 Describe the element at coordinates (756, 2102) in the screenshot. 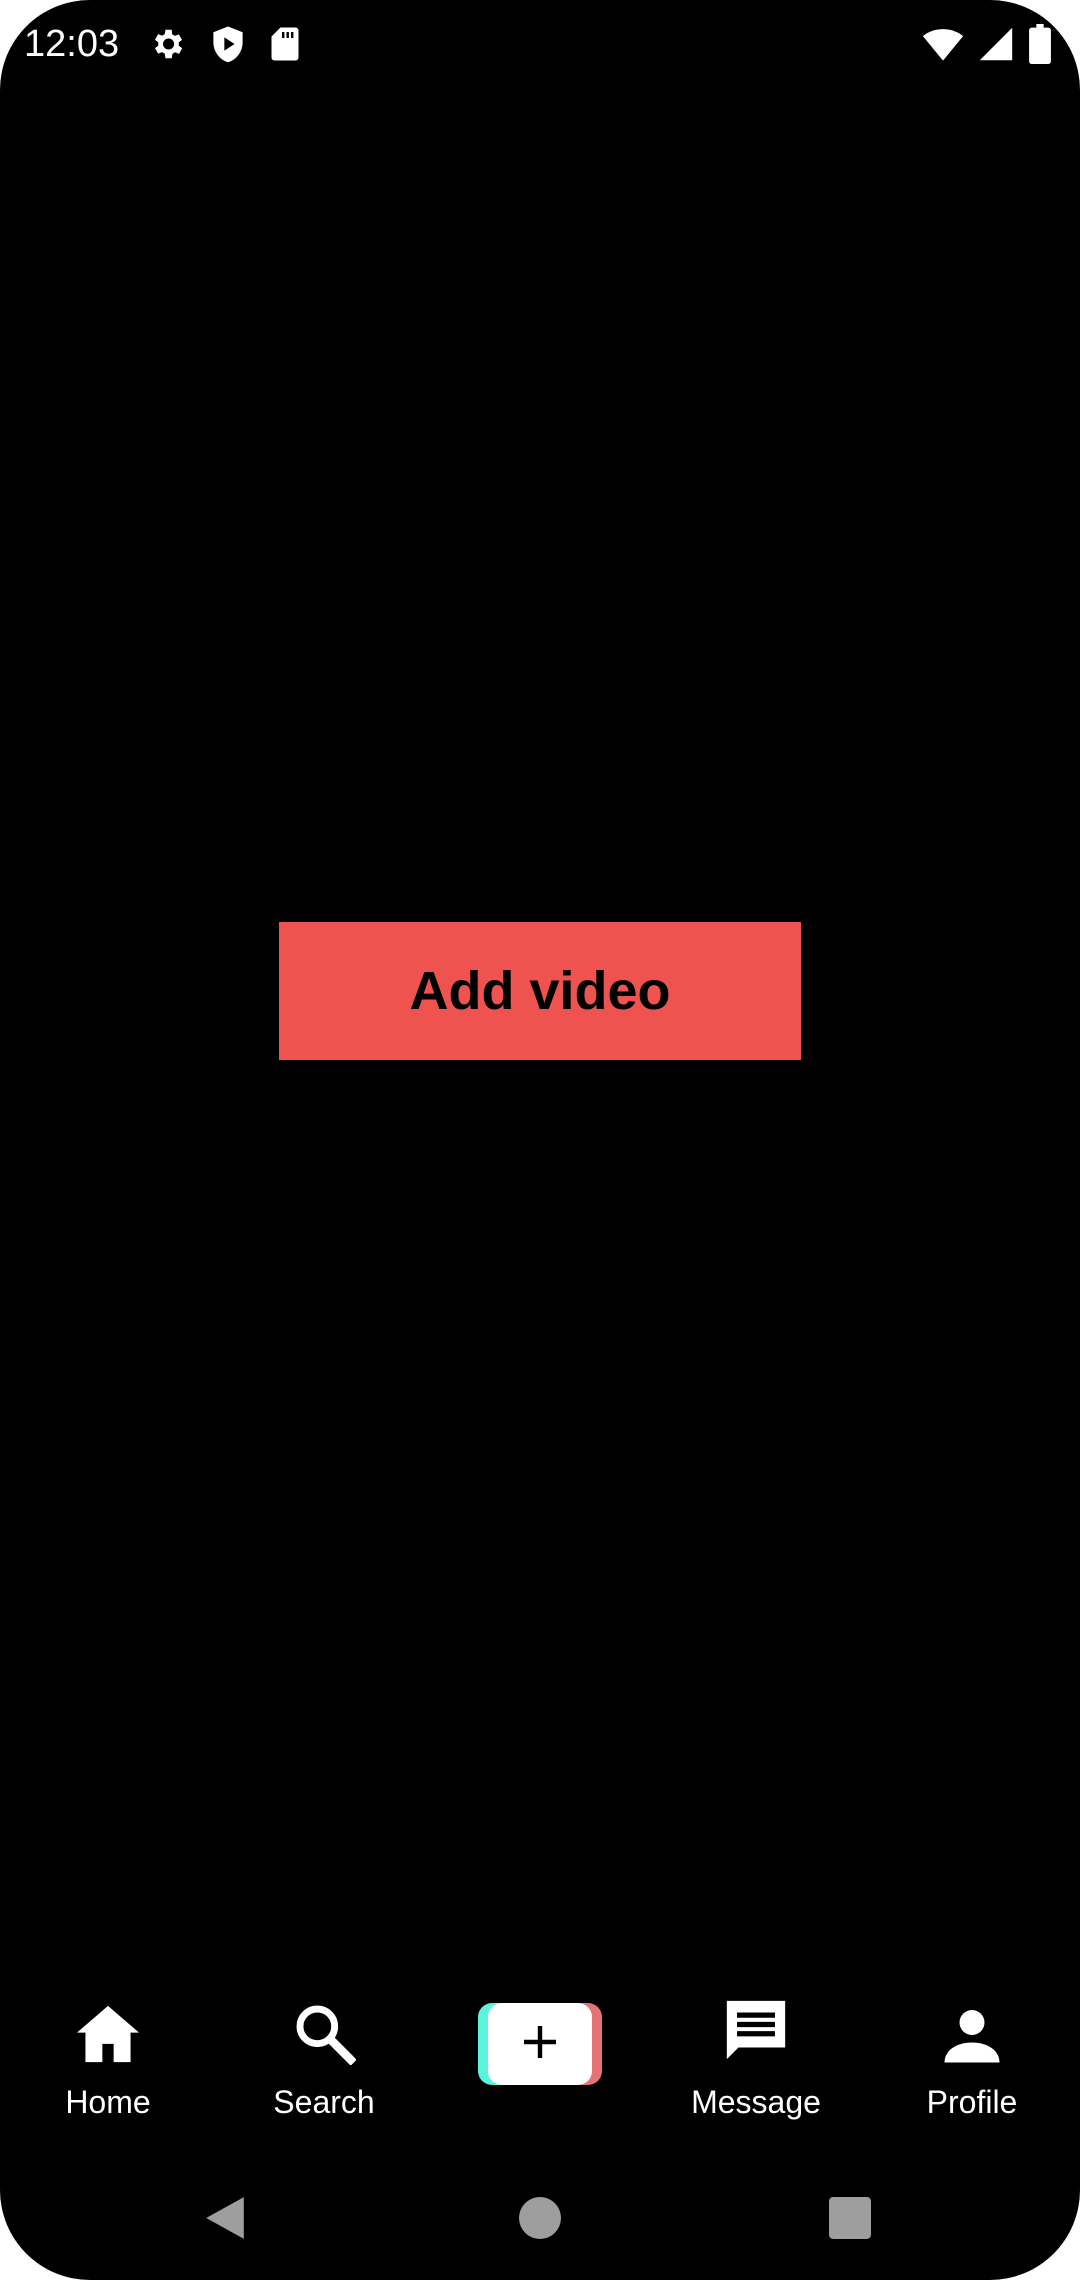

I see `nav-label-message: Message` at that location.